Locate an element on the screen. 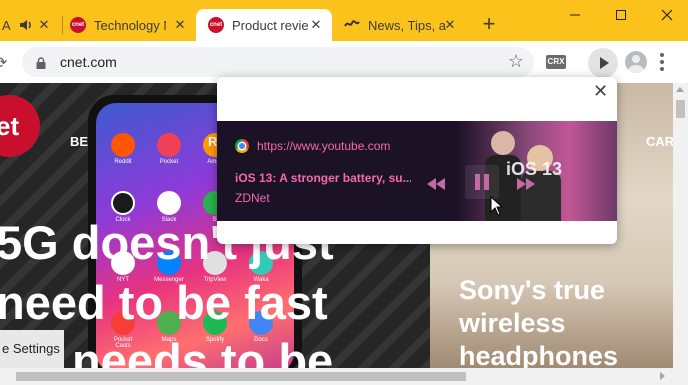  tab-title: News, Tips, a is located at coordinates (407, 25).